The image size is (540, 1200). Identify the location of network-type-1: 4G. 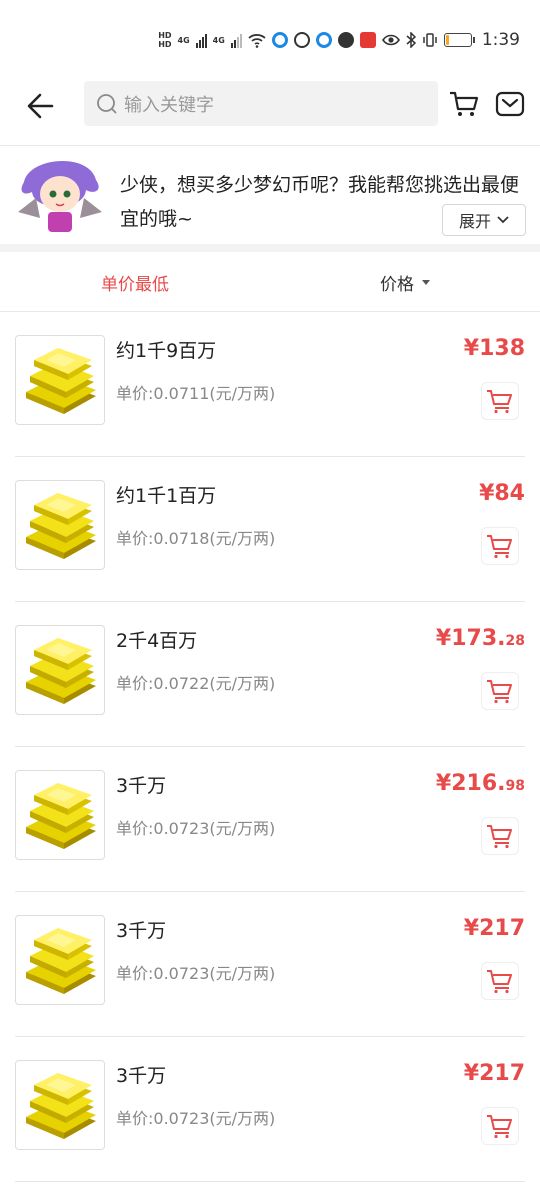
(183, 40).